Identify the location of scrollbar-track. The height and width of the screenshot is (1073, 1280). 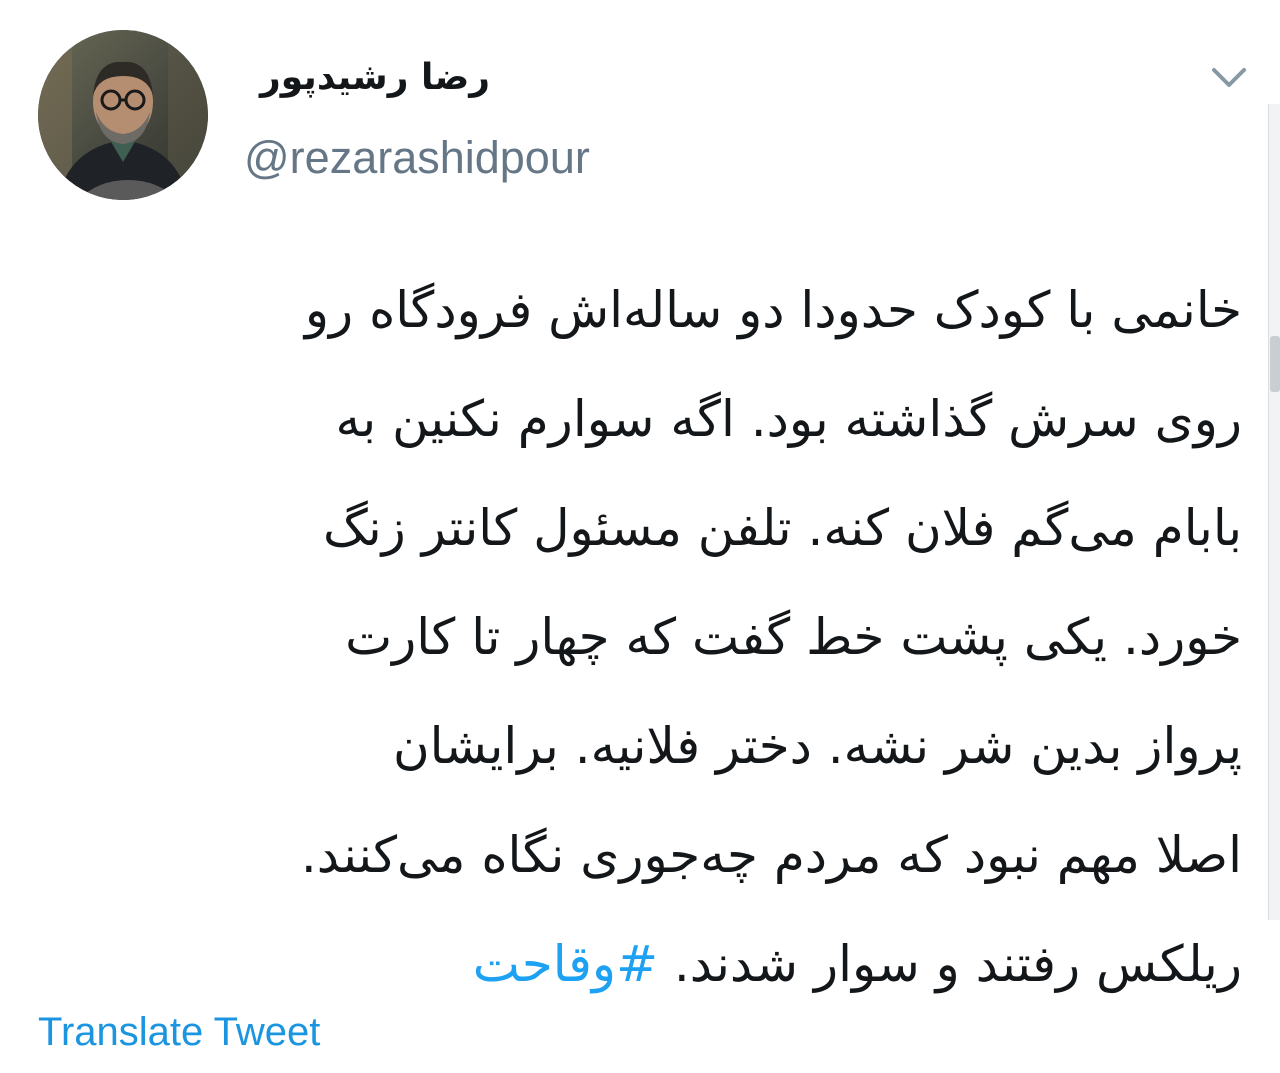
(1274, 512).